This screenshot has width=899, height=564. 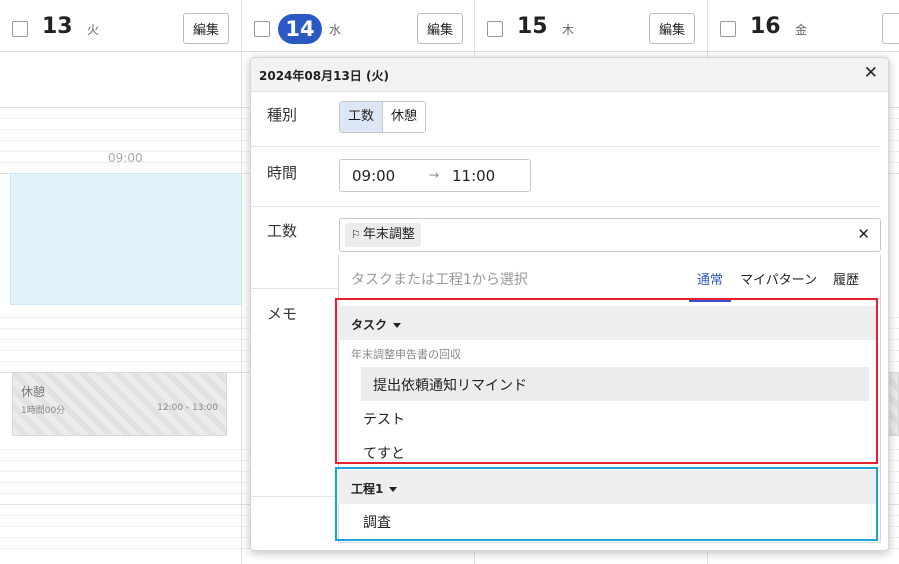 I want to click on close-icon: ✕, so click(x=871, y=73).